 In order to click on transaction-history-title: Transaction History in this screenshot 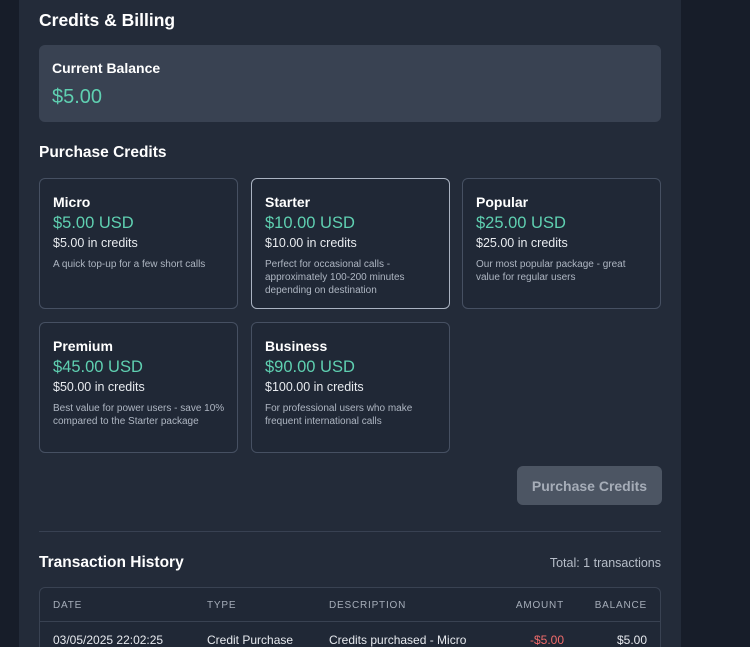, I will do `click(111, 562)`.